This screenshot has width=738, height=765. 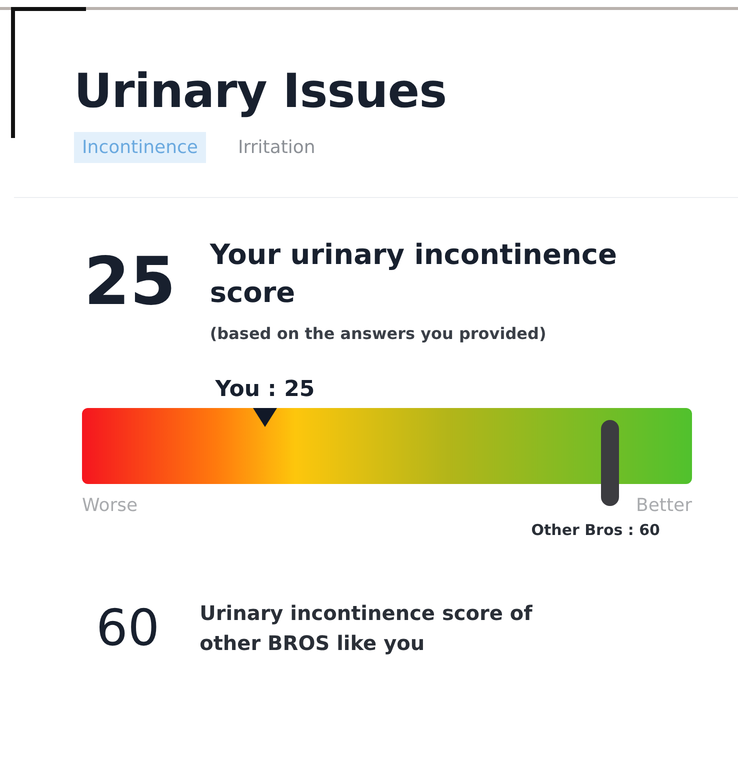 What do you see at coordinates (128, 628) in the screenshot?
I see `others-score-value: 60` at bounding box center [128, 628].